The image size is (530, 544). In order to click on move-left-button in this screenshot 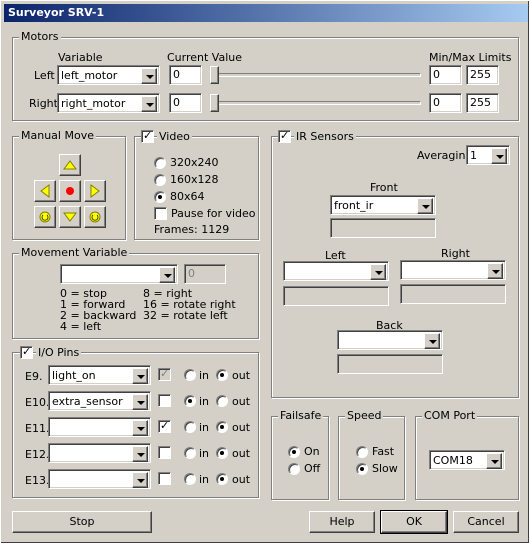, I will do `click(45, 191)`.